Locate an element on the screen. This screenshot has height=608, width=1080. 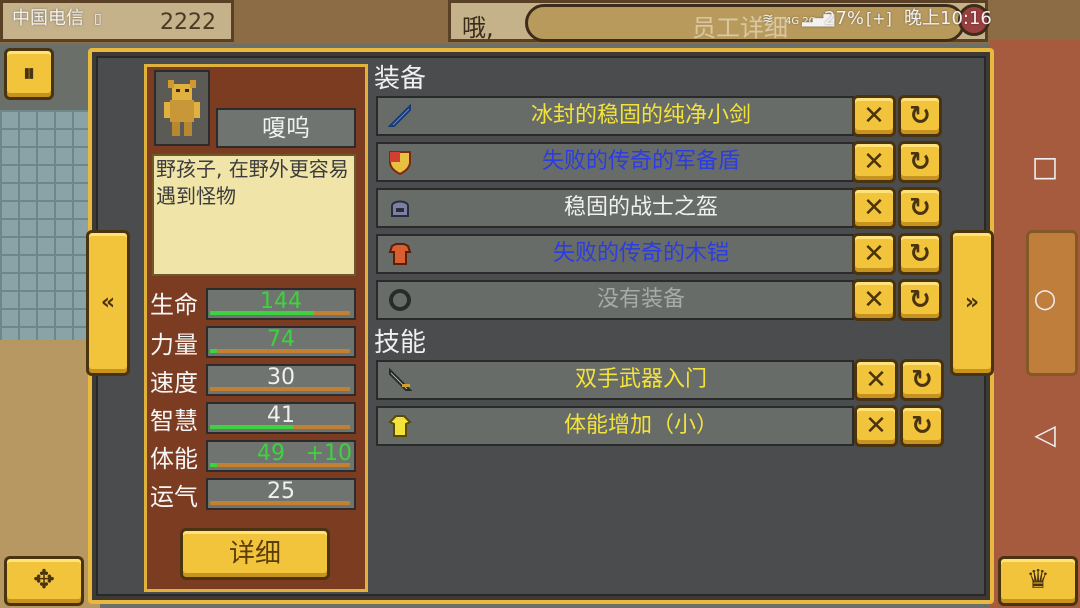
stat-hp: 144 is located at coordinates (281, 304).